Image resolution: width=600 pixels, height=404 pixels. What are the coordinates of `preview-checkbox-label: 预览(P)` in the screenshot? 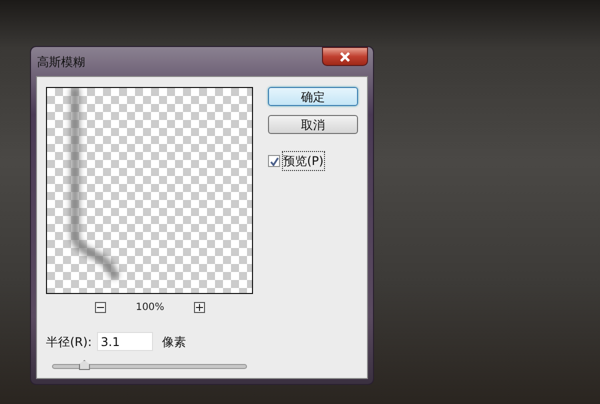 It's located at (303, 161).